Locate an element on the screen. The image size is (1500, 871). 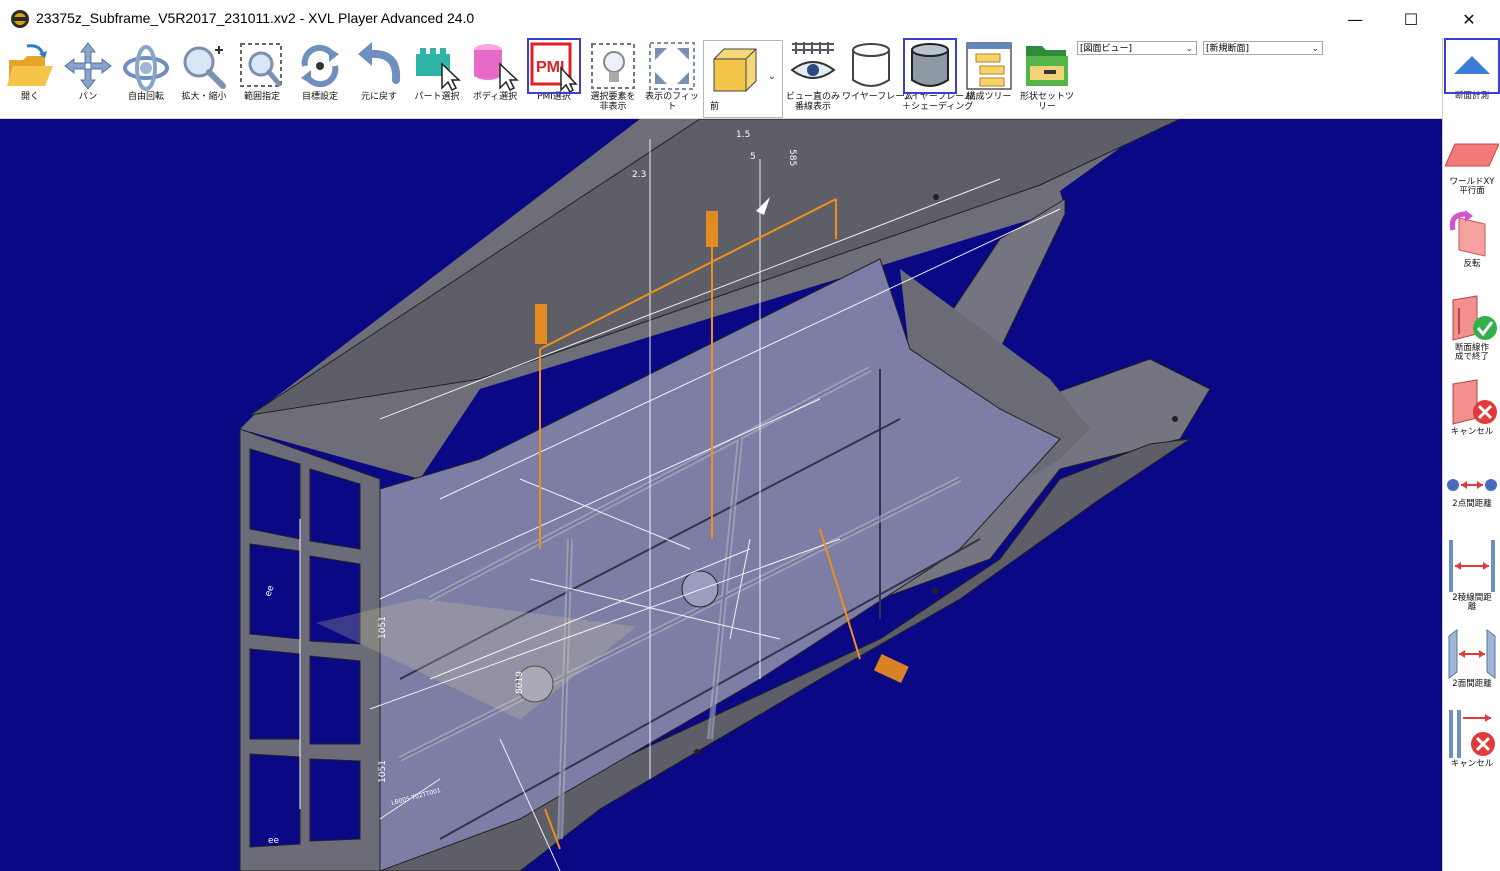
svg-text: PMI is located at coordinates (550, 67).